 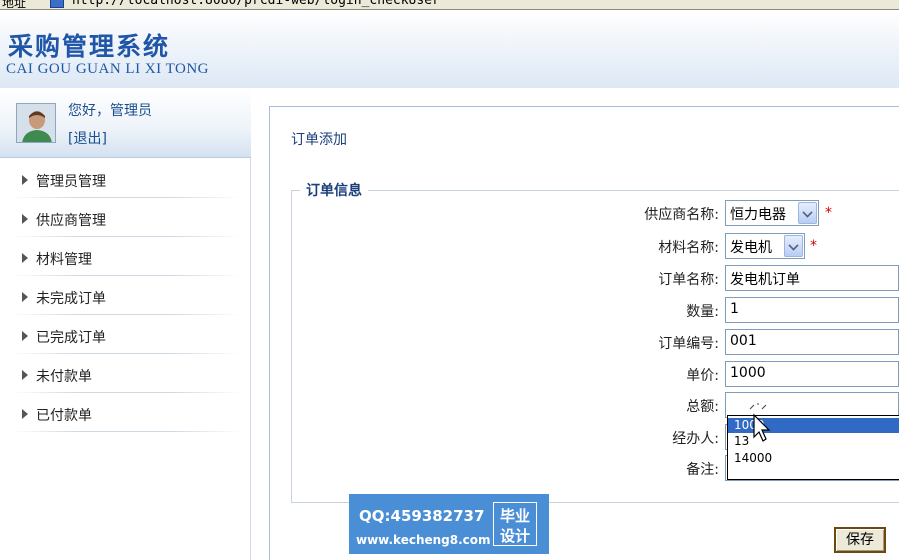 I want to click on quantity-row: 数量:, so click(x=659, y=310).